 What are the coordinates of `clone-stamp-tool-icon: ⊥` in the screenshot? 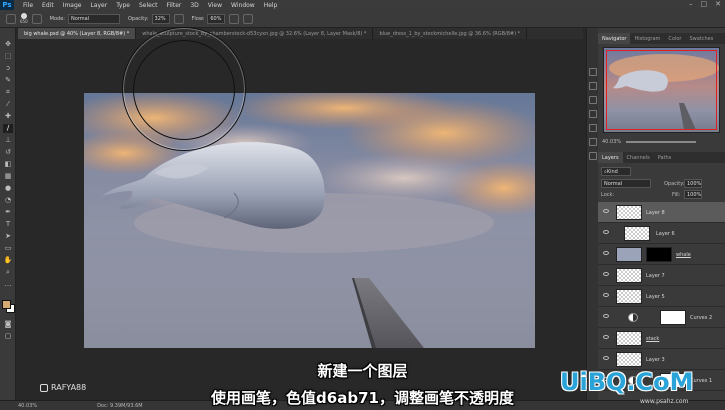 It's located at (8, 140).